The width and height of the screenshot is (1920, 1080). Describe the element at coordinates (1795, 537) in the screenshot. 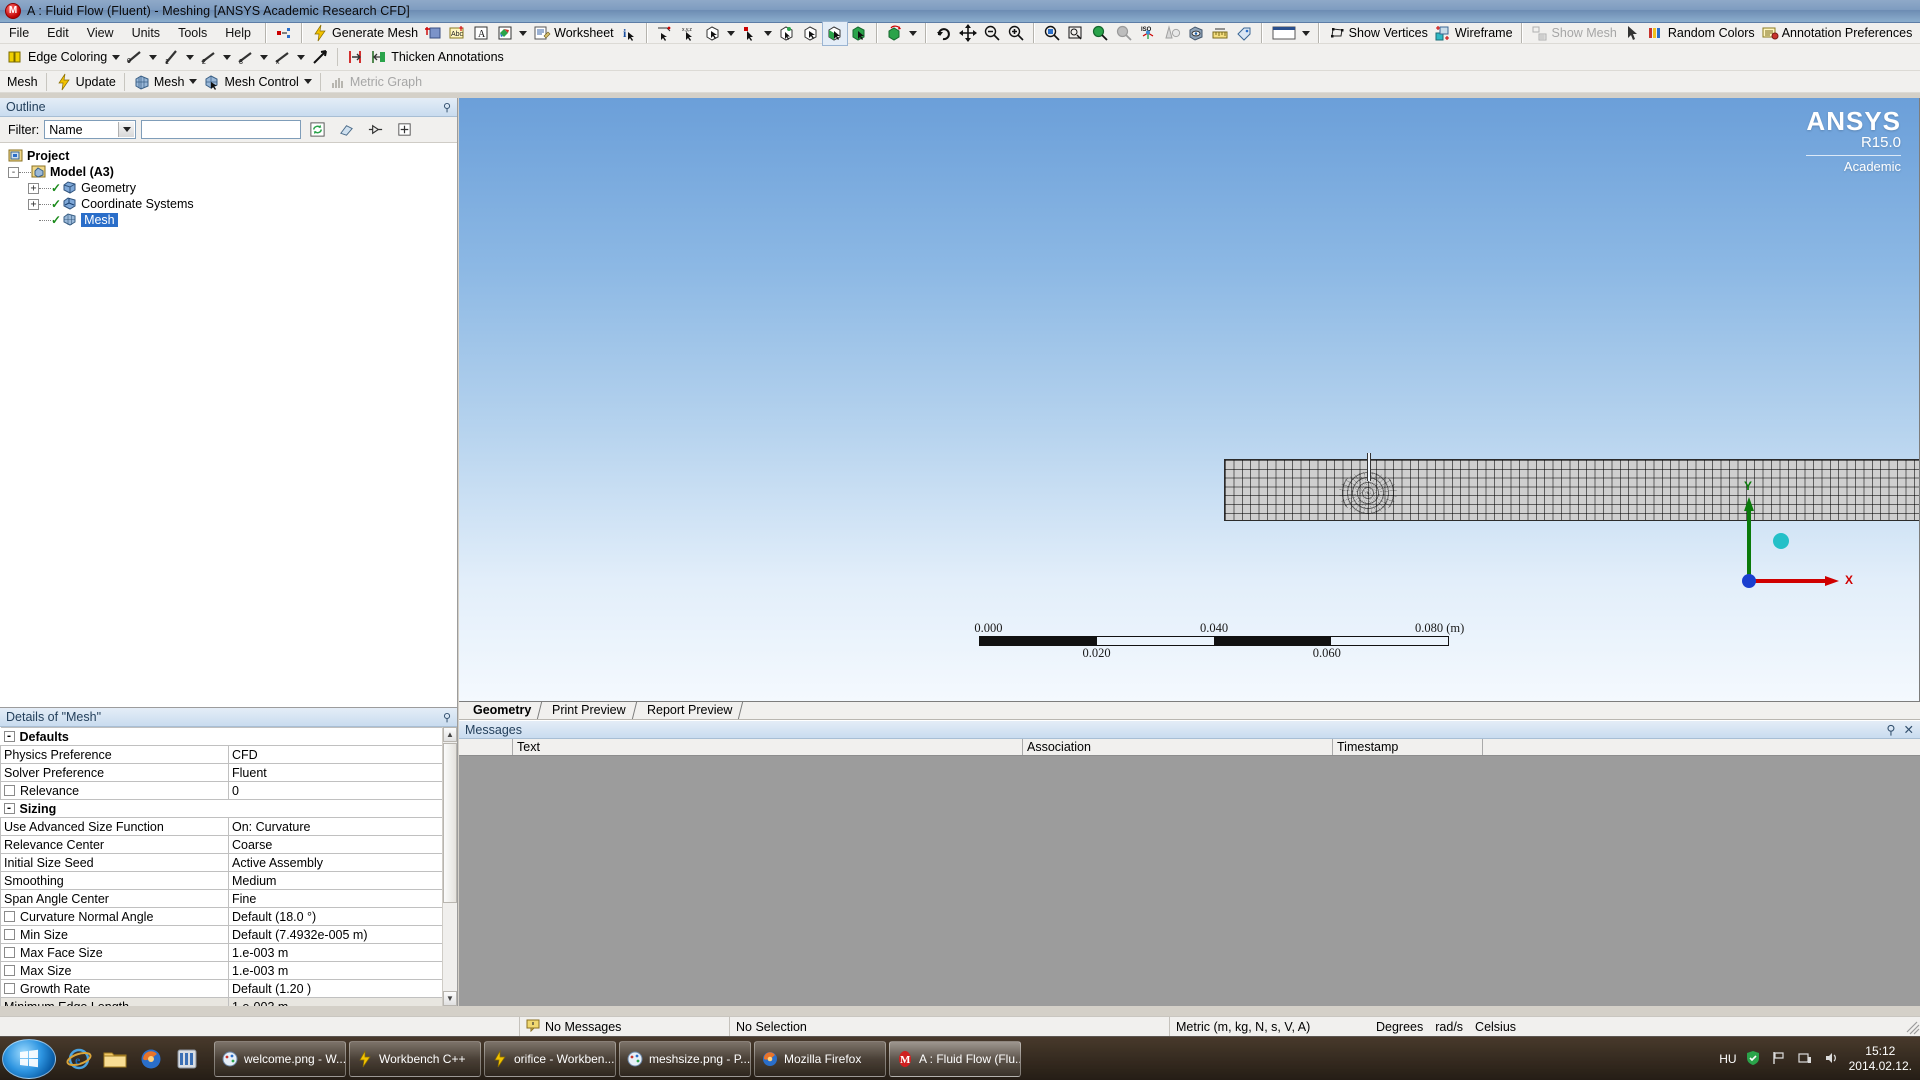

I see `coordinate-triad: Y X` at that location.